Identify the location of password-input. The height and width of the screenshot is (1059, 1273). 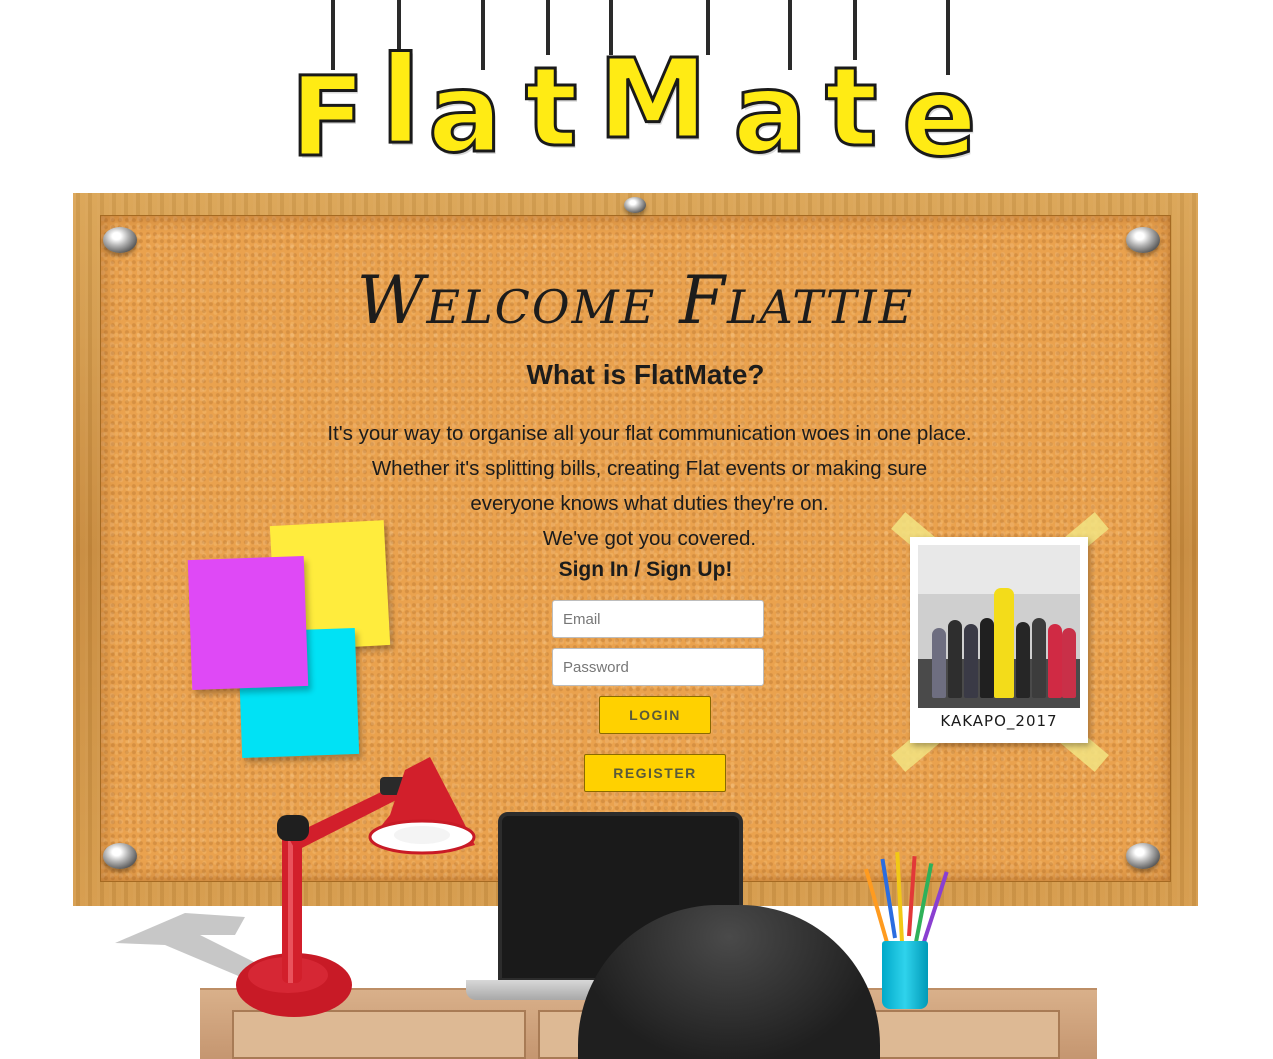
(658, 667).